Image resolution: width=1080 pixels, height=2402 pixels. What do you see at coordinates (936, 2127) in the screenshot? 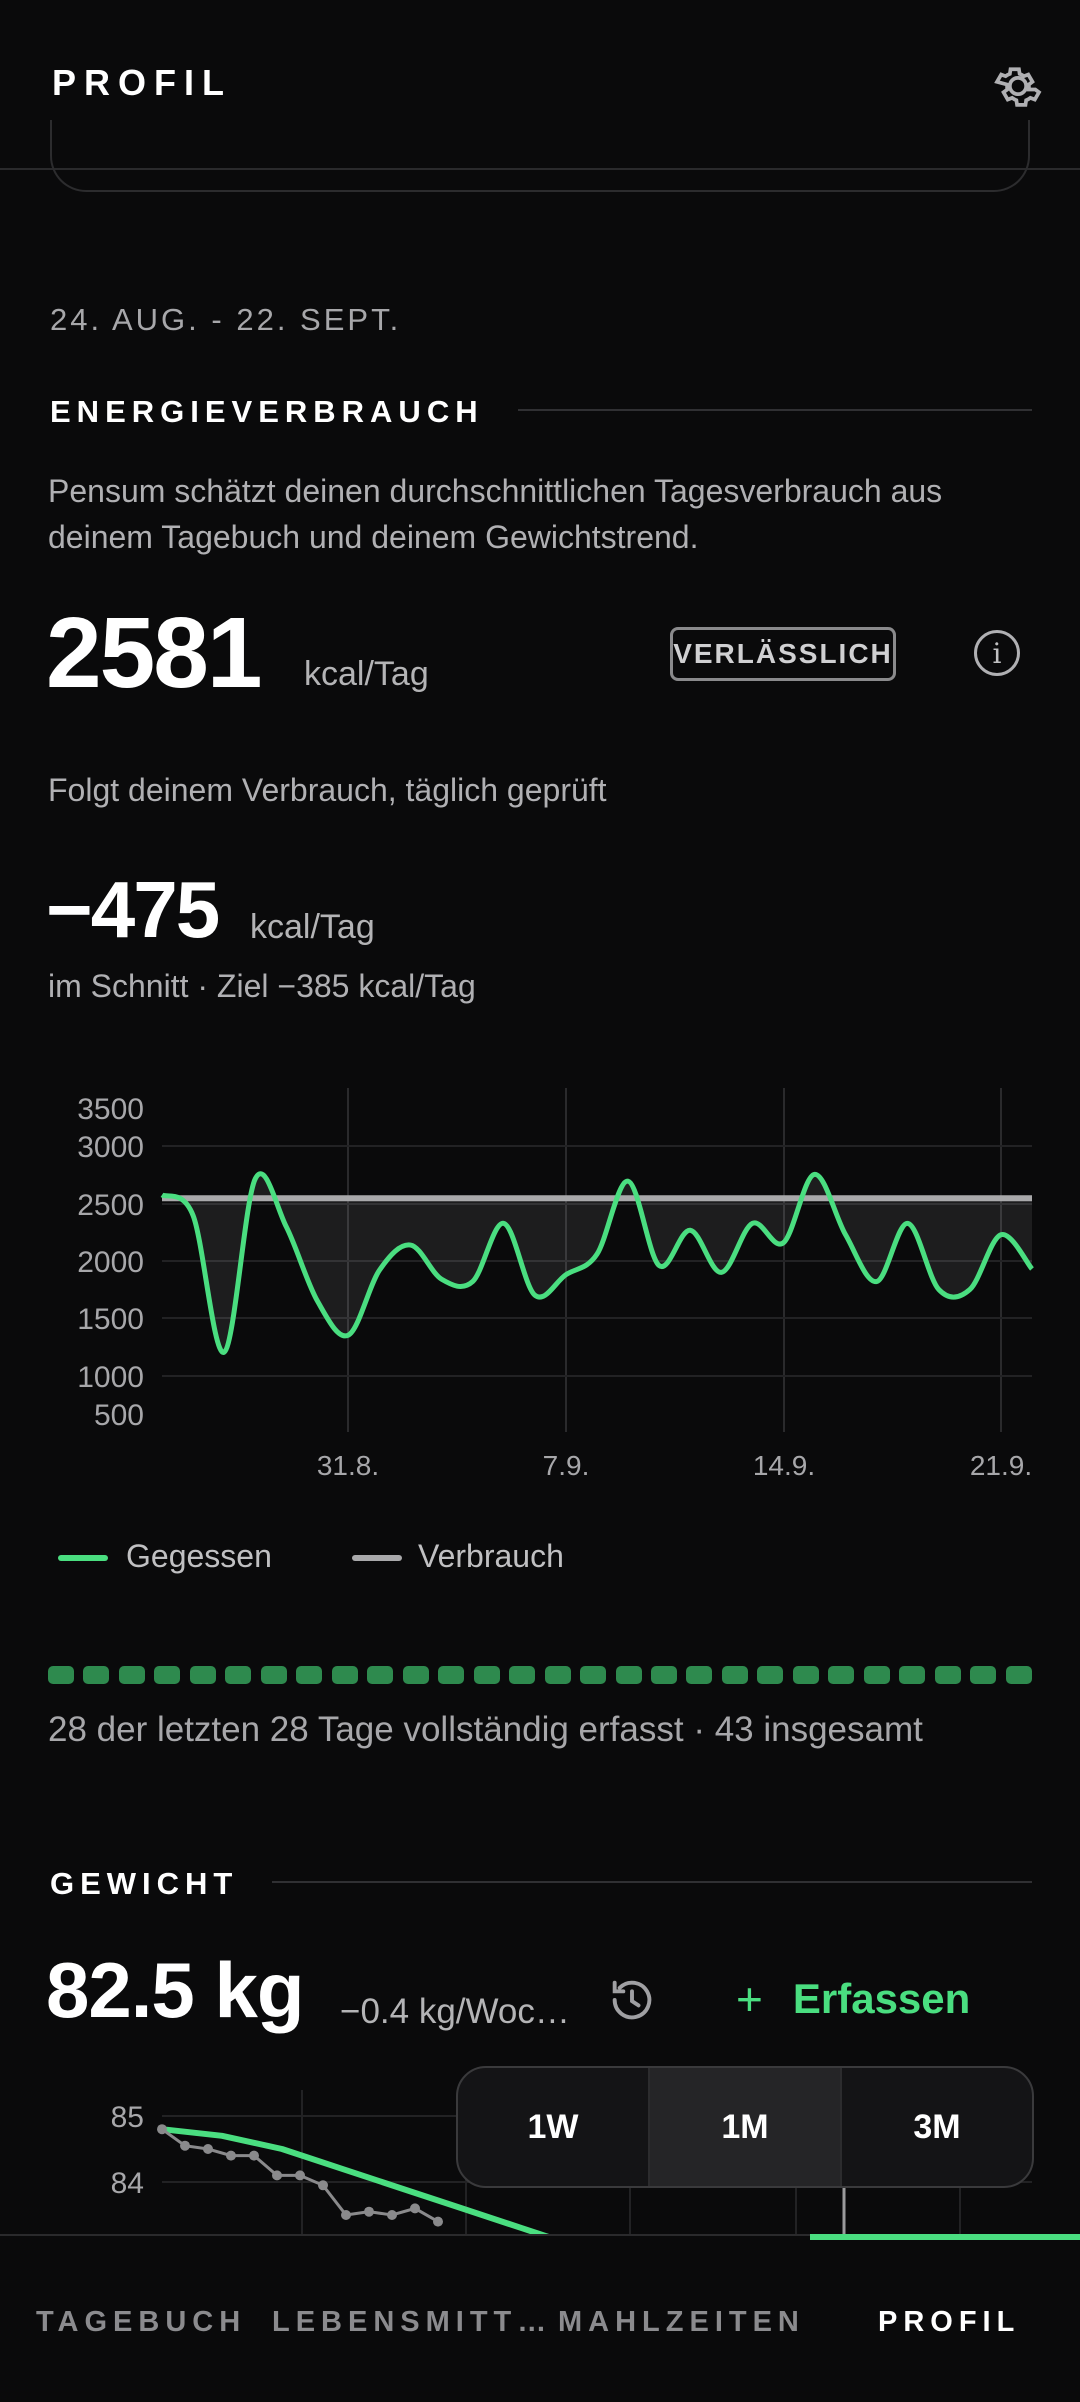
I see `range-3m: 3M` at bounding box center [936, 2127].